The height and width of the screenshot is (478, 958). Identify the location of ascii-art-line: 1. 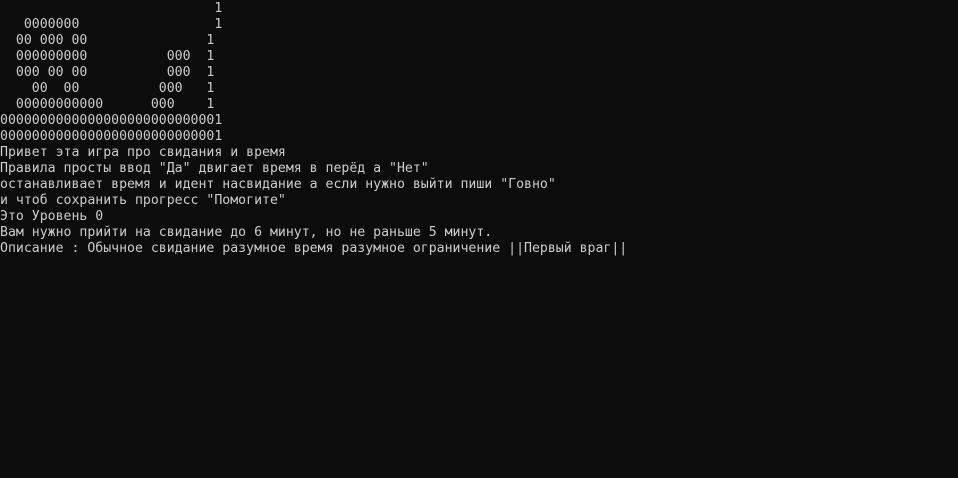
(111, 8).